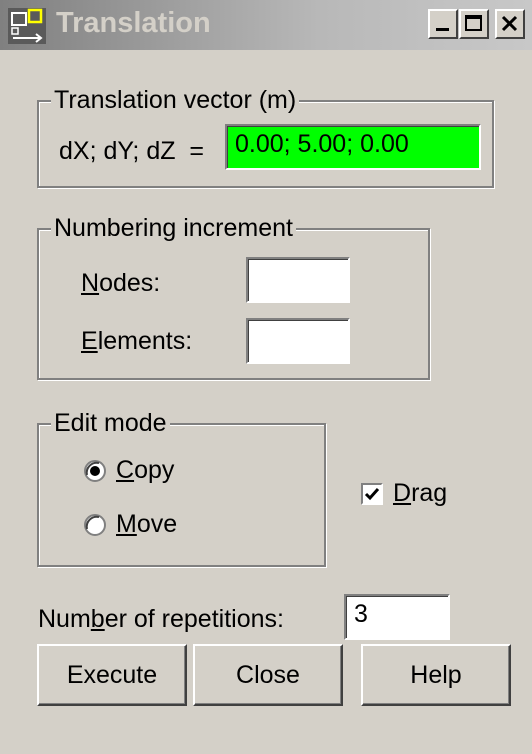  What do you see at coordinates (126, 524) in the screenshot?
I see `move-label-mnemonic: M` at bounding box center [126, 524].